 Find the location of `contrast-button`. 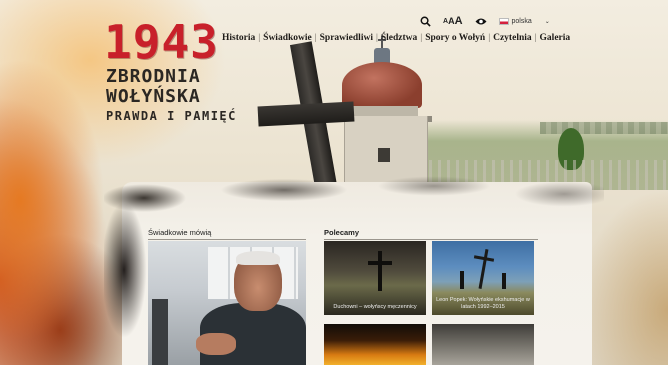

contrast-button is located at coordinates (481, 21).